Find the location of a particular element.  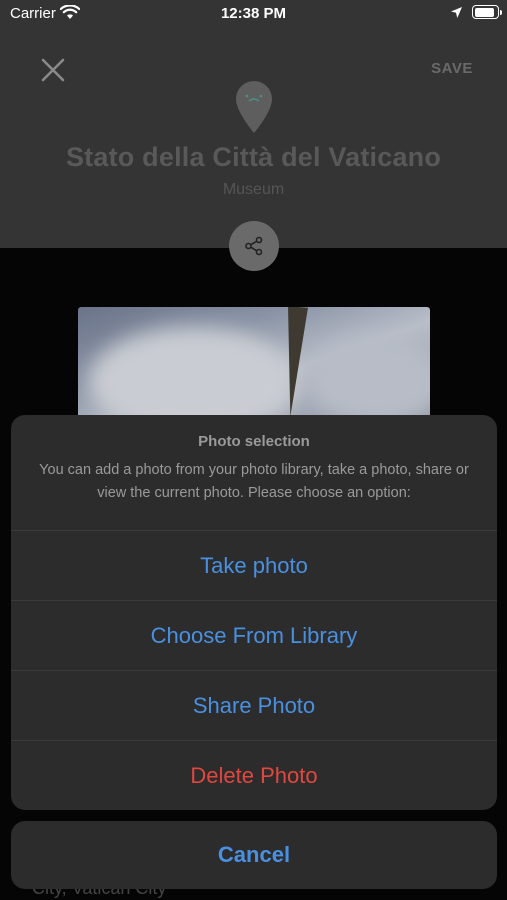

delete-photo-button: Delete Photo is located at coordinates (254, 775).